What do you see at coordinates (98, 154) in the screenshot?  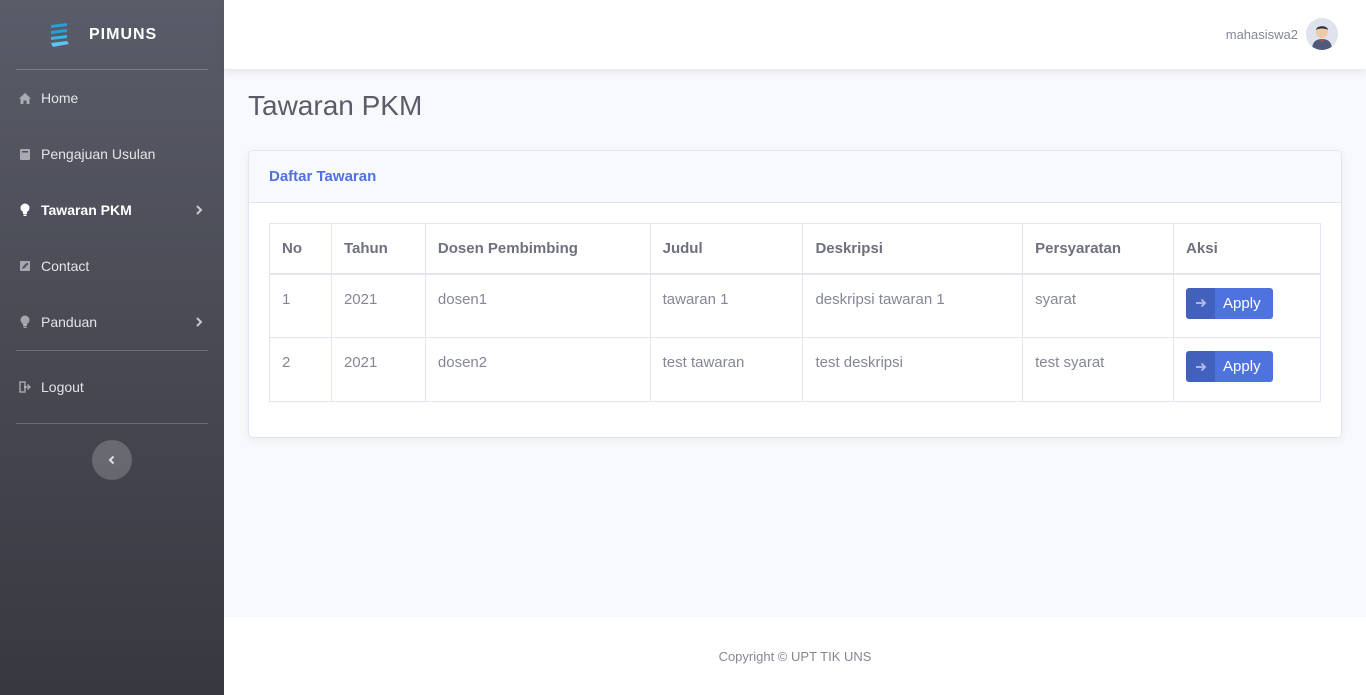 I see `sidebar-item-label: Pengajuan Usulan` at bounding box center [98, 154].